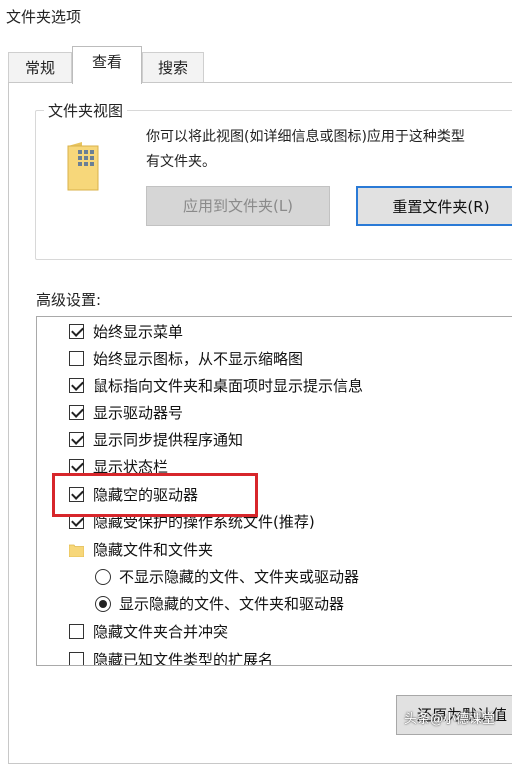 Image resolution: width=512 pixels, height=764 pixels. What do you see at coordinates (44, 17) in the screenshot?
I see `window-title: 文件夹选项` at bounding box center [44, 17].